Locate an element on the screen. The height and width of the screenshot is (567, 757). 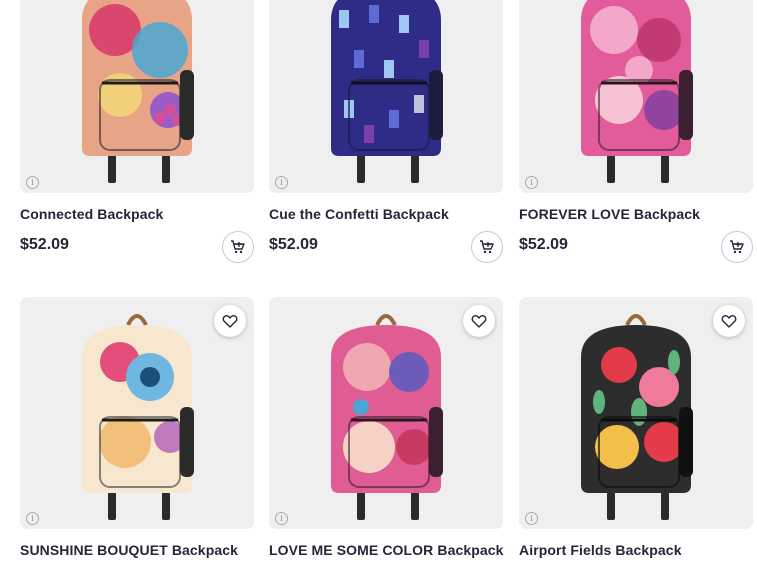
product-card: i Cue the Confetti Backpack $52.09 is located at coordinates (386, 135).